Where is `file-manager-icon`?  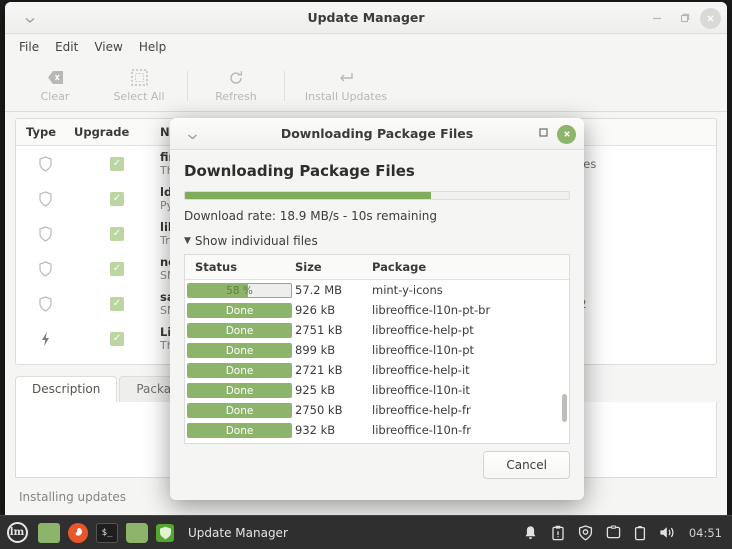
file-manager-icon is located at coordinates (137, 532).